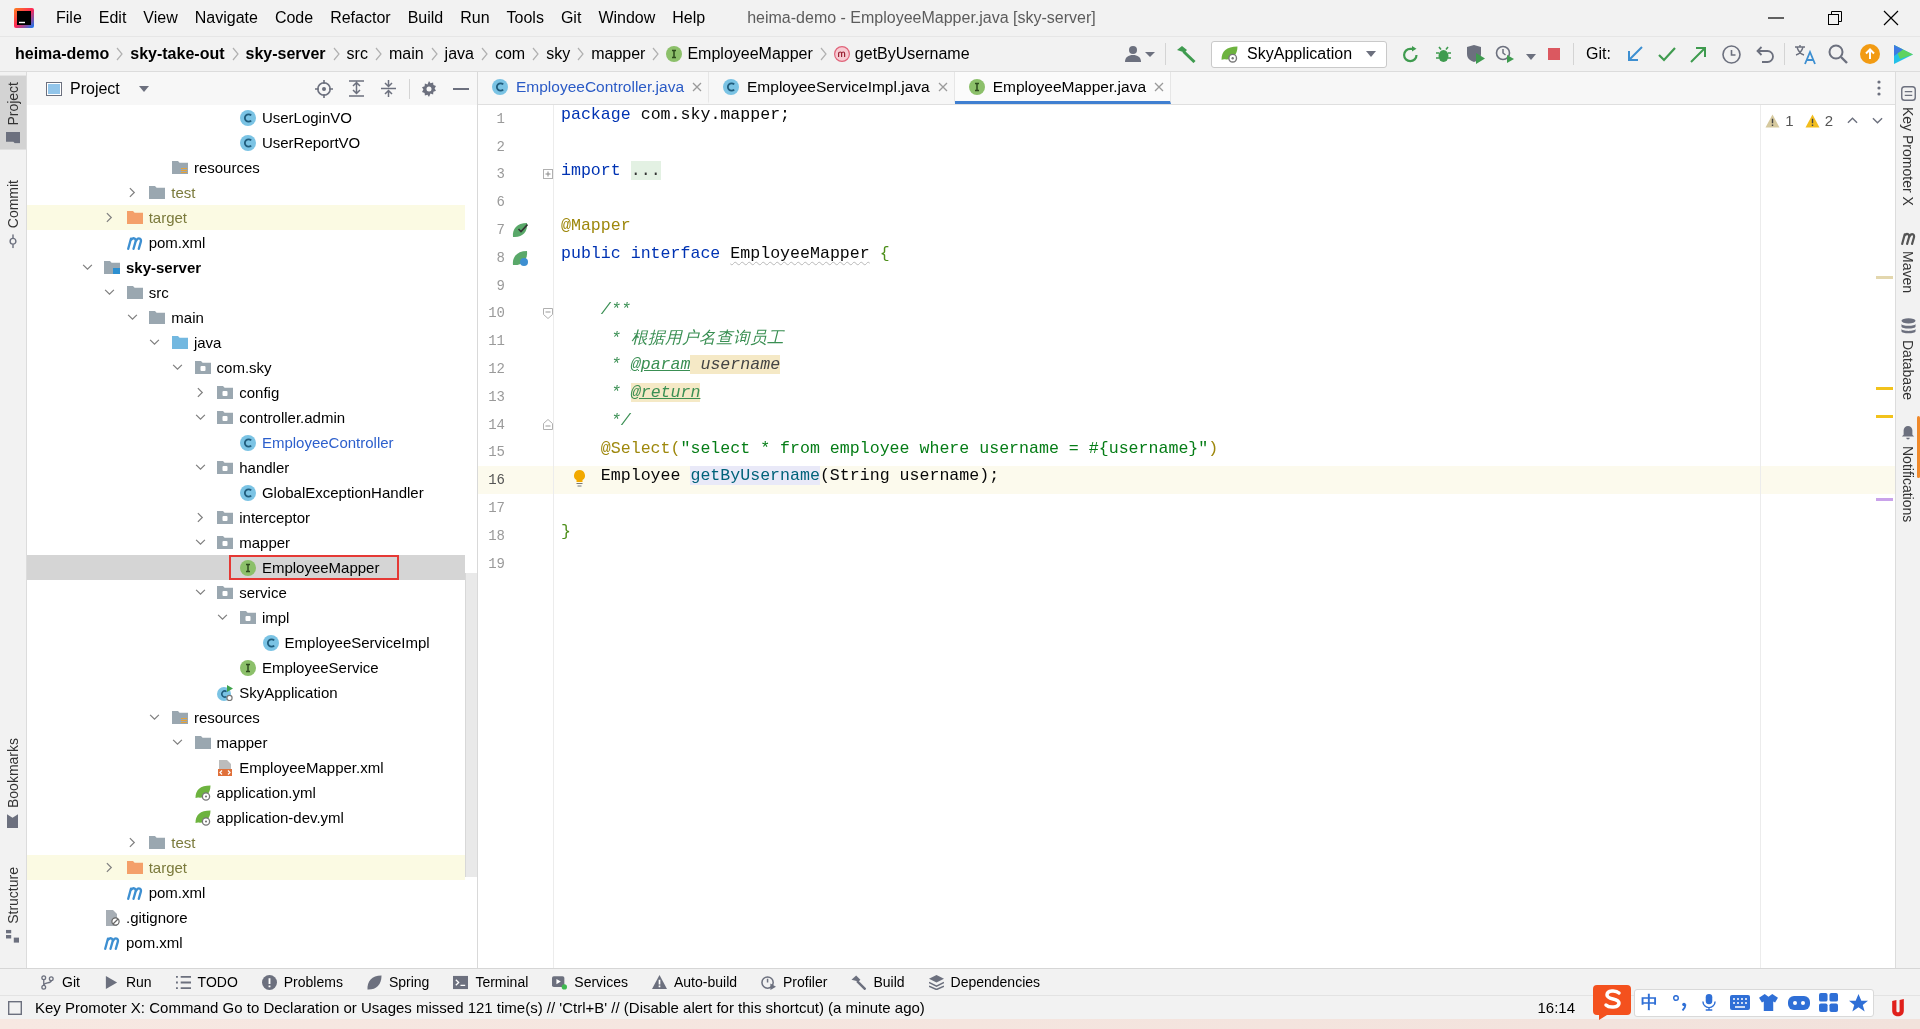 The width and height of the screenshot is (1920, 1029). I want to click on breadcrumb: EmployeeMapper, so click(739, 54).